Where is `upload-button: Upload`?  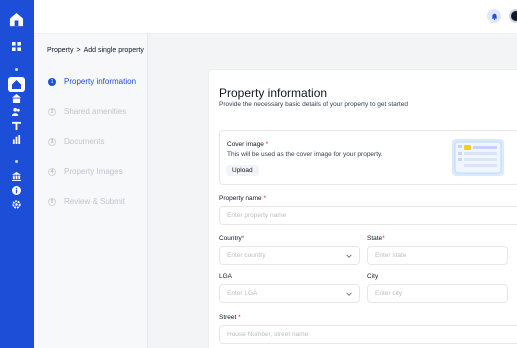
upload-button: Upload is located at coordinates (242, 170).